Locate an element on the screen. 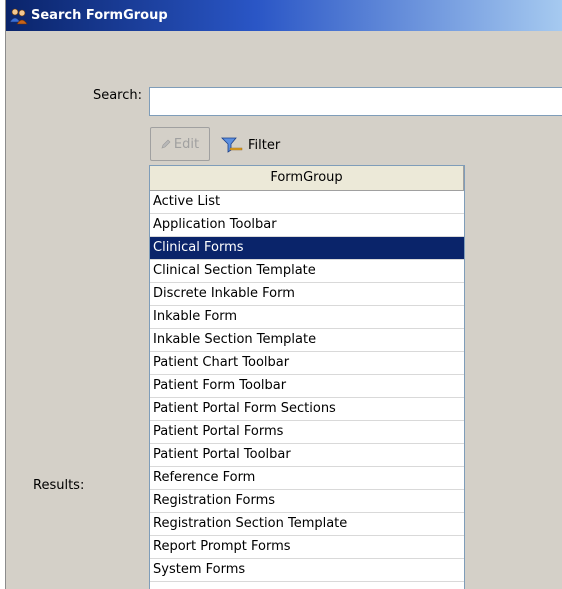 The image size is (562, 589). window-title: Search FormGroup is located at coordinates (99, 15).